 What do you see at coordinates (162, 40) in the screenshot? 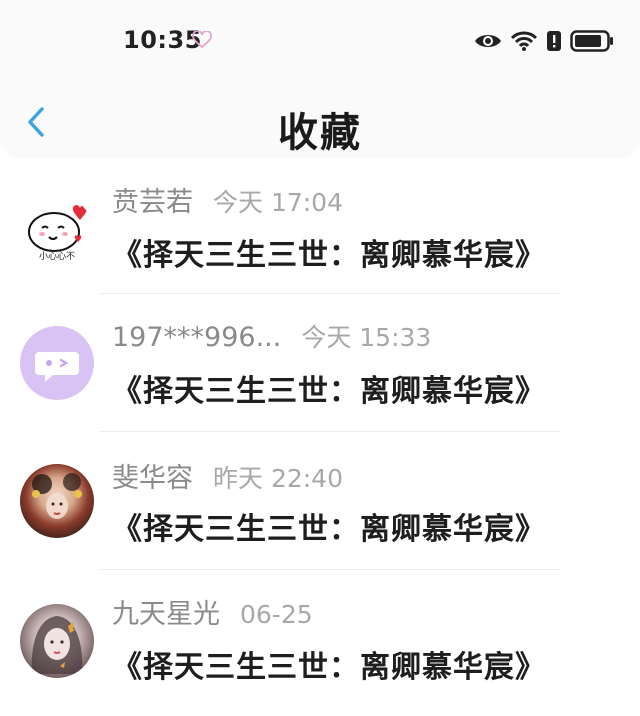
I see `status-time: 10:35` at bounding box center [162, 40].